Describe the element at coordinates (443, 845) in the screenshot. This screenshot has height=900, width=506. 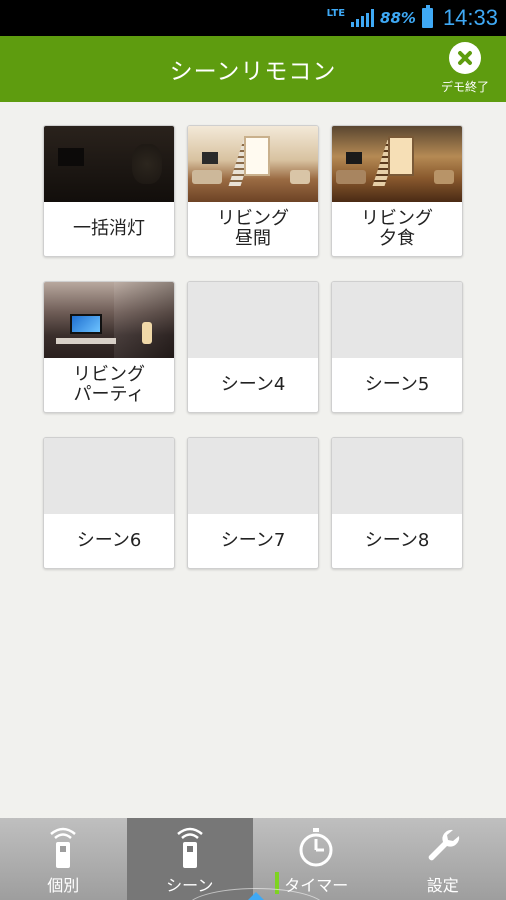
I see `wrench-icon` at that location.